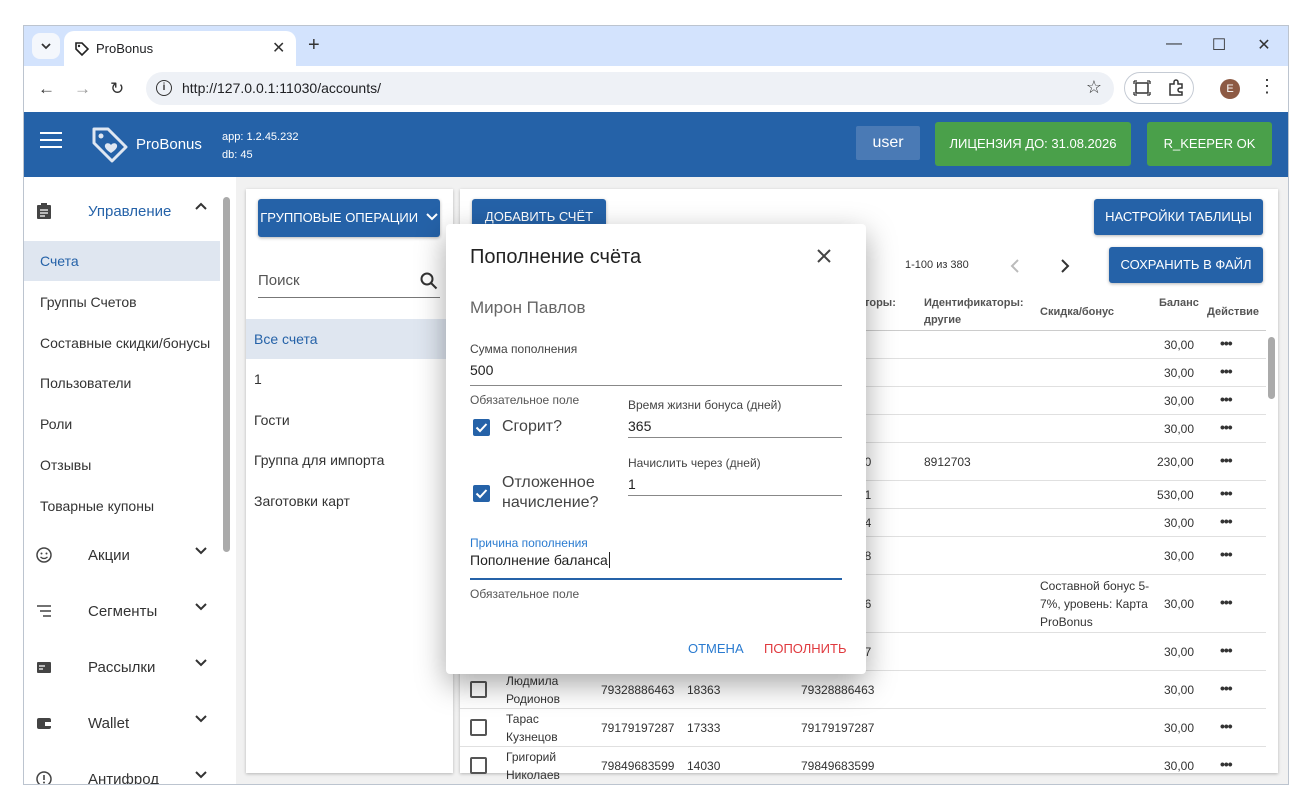 The width and height of the screenshot is (1305, 810). I want to click on ident-cell: 79328886463, so click(838, 690).